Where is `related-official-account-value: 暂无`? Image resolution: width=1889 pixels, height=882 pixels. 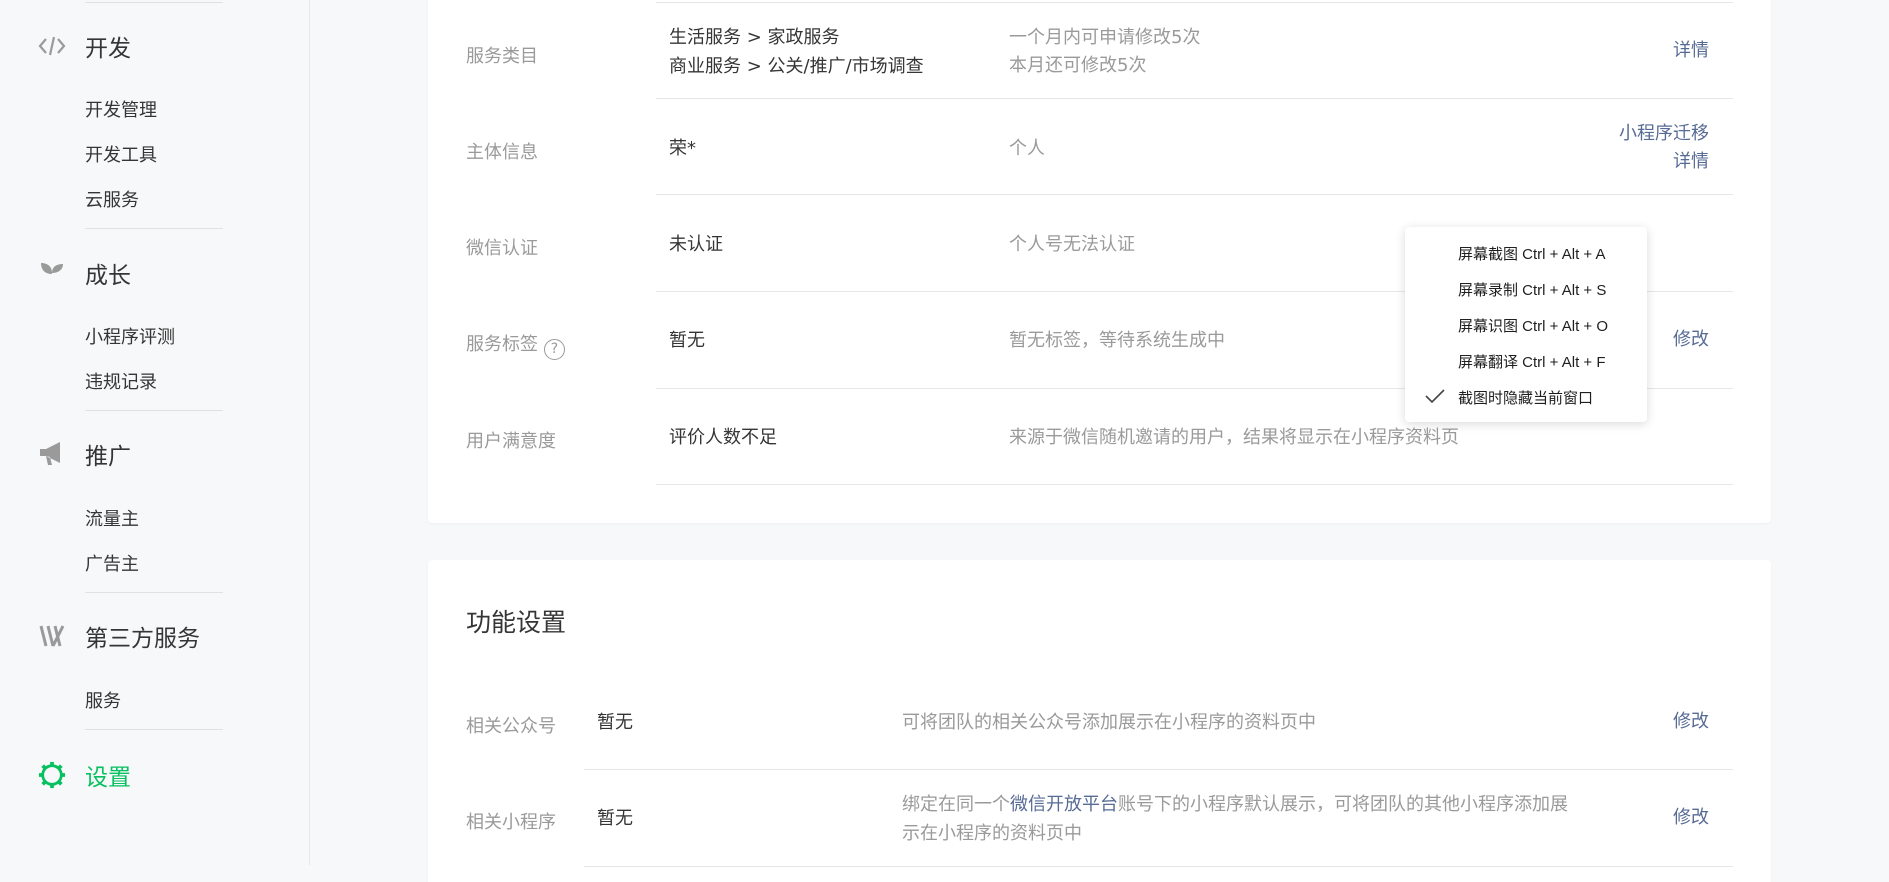 related-official-account-value: 暂无 is located at coordinates (615, 722).